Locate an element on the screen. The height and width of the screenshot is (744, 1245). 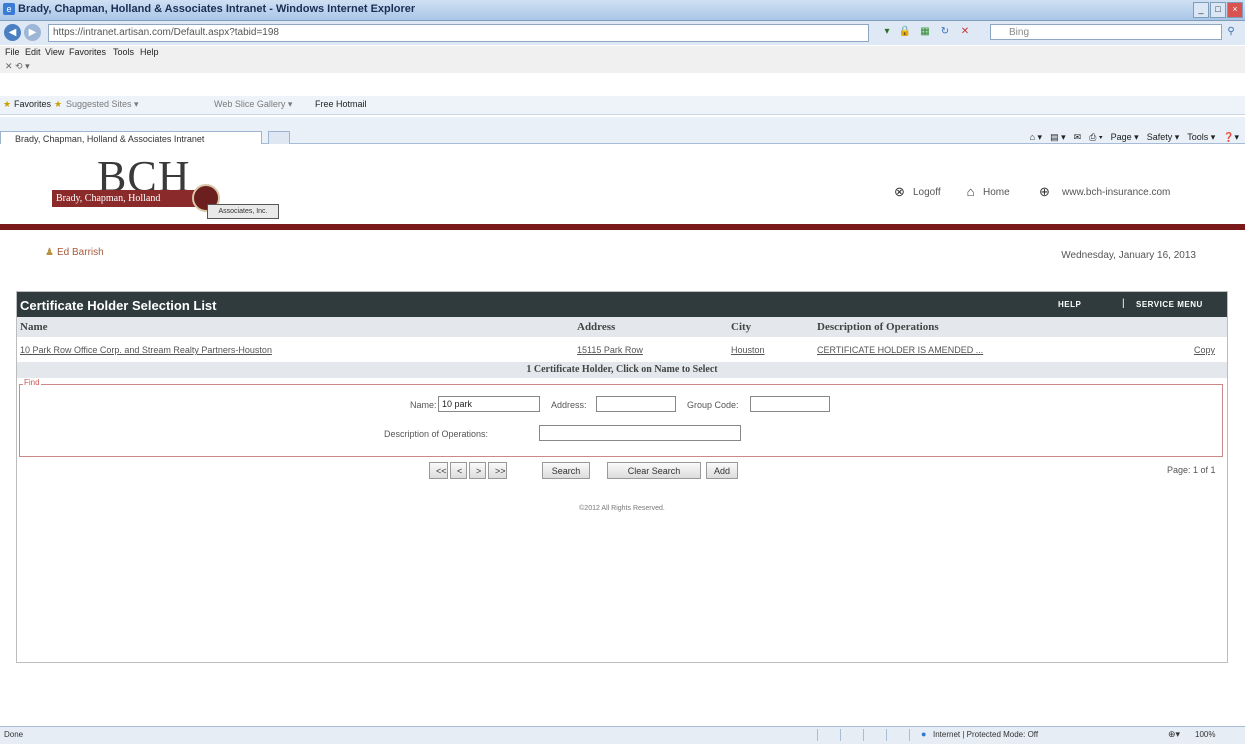
name-input is located at coordinates (489, 404).